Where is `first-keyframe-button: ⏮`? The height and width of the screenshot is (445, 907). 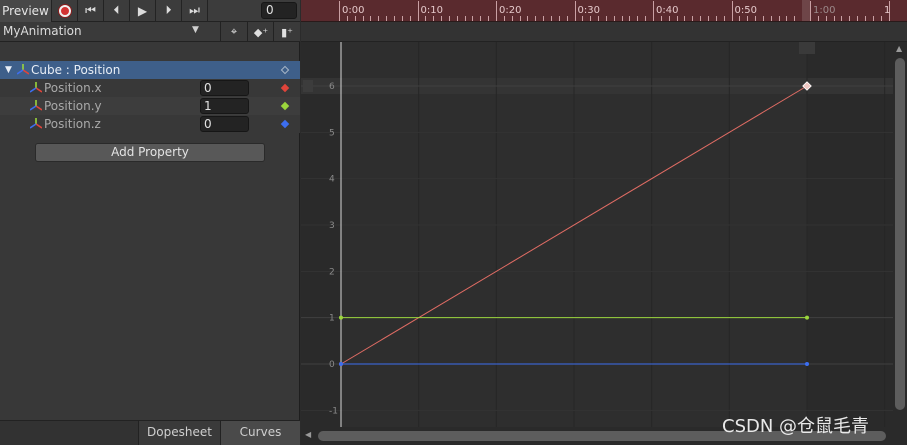
first-keyframe-button: ⏮ is located at coordinates (91, 11).